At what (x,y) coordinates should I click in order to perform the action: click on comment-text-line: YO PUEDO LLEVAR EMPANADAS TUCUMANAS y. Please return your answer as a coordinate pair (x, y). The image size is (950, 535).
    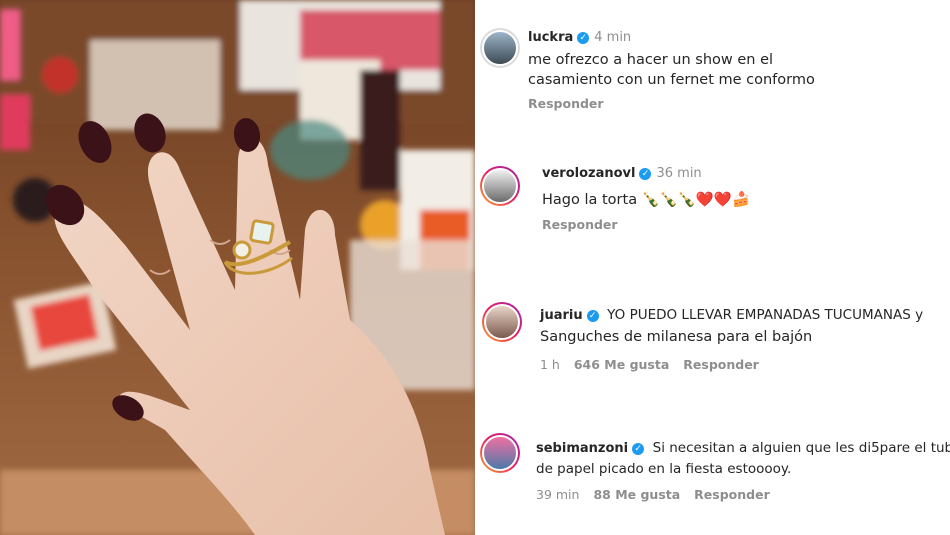
    Looking at the image, I should click on (765, 315).